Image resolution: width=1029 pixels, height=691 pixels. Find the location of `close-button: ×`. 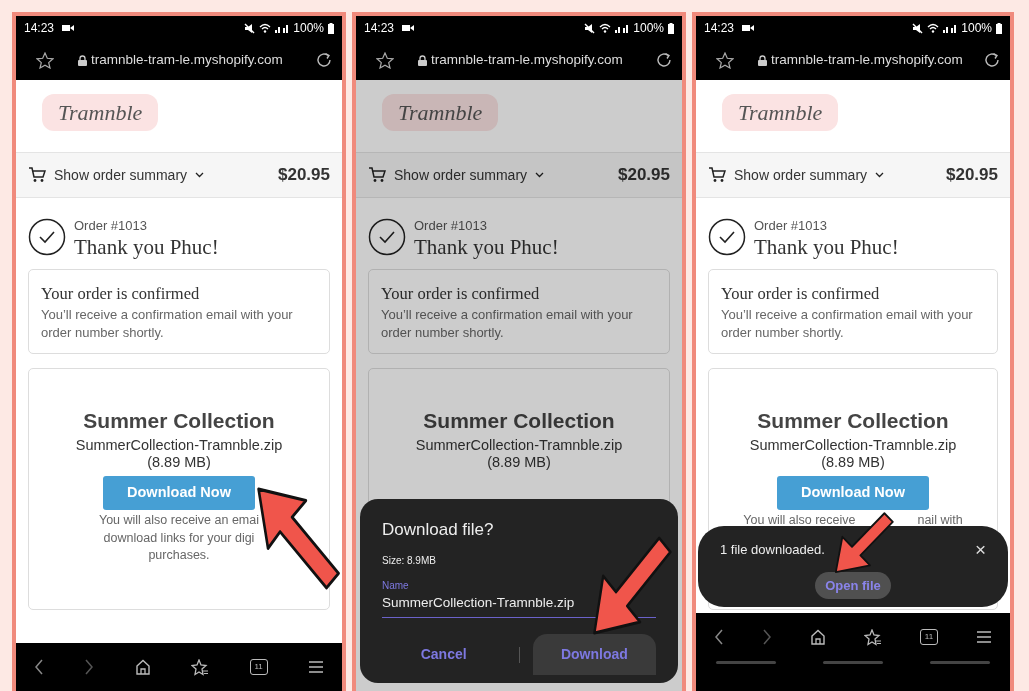

close-button: × is located at coordinates (980, 550).